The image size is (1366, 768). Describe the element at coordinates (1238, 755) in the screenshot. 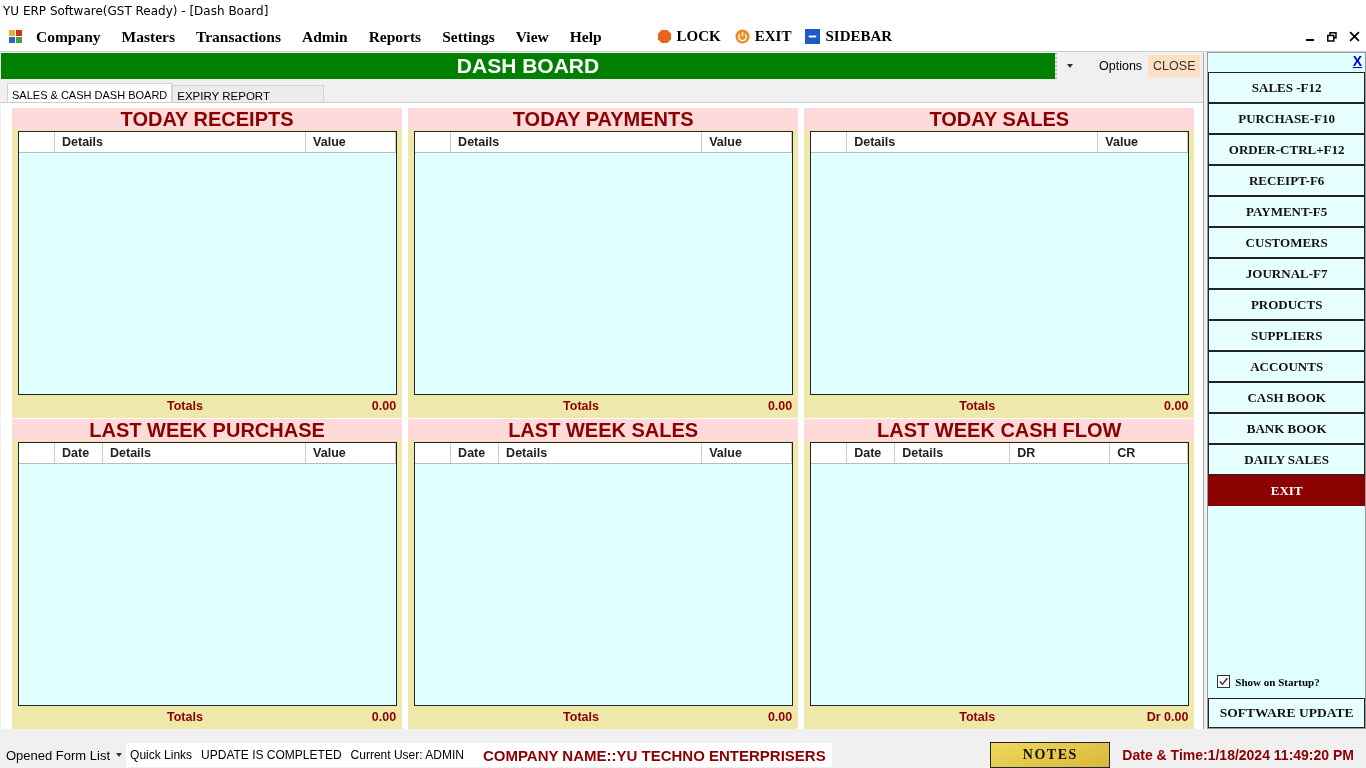

I see `date-time: Date & Time:1/18/2024 11:49:20 PM` at that location.